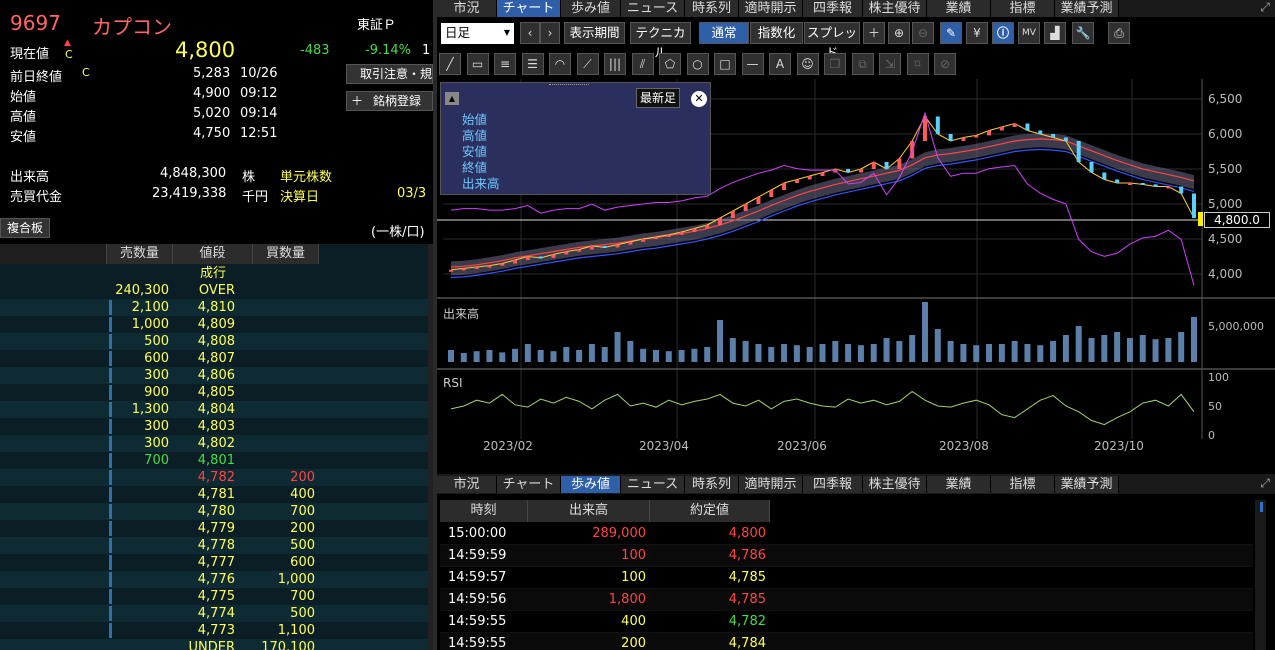  I want to click on ob-sell-qty: 1,000, so click(138, 324).